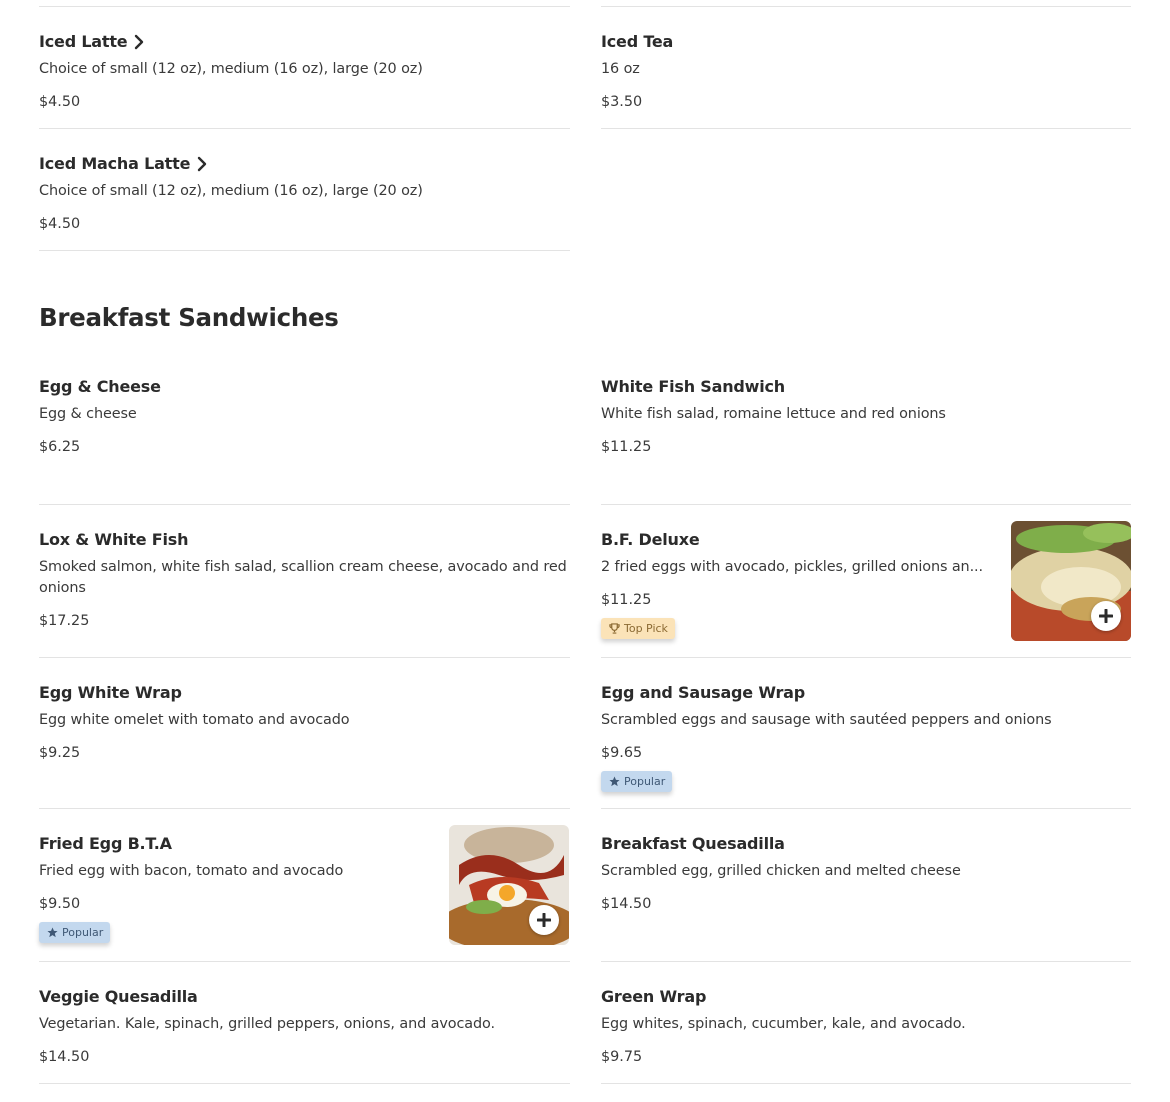  Describe the element at coordinates (622, 1057) in the screenshot. I see `item-price: $9.75` at that location.